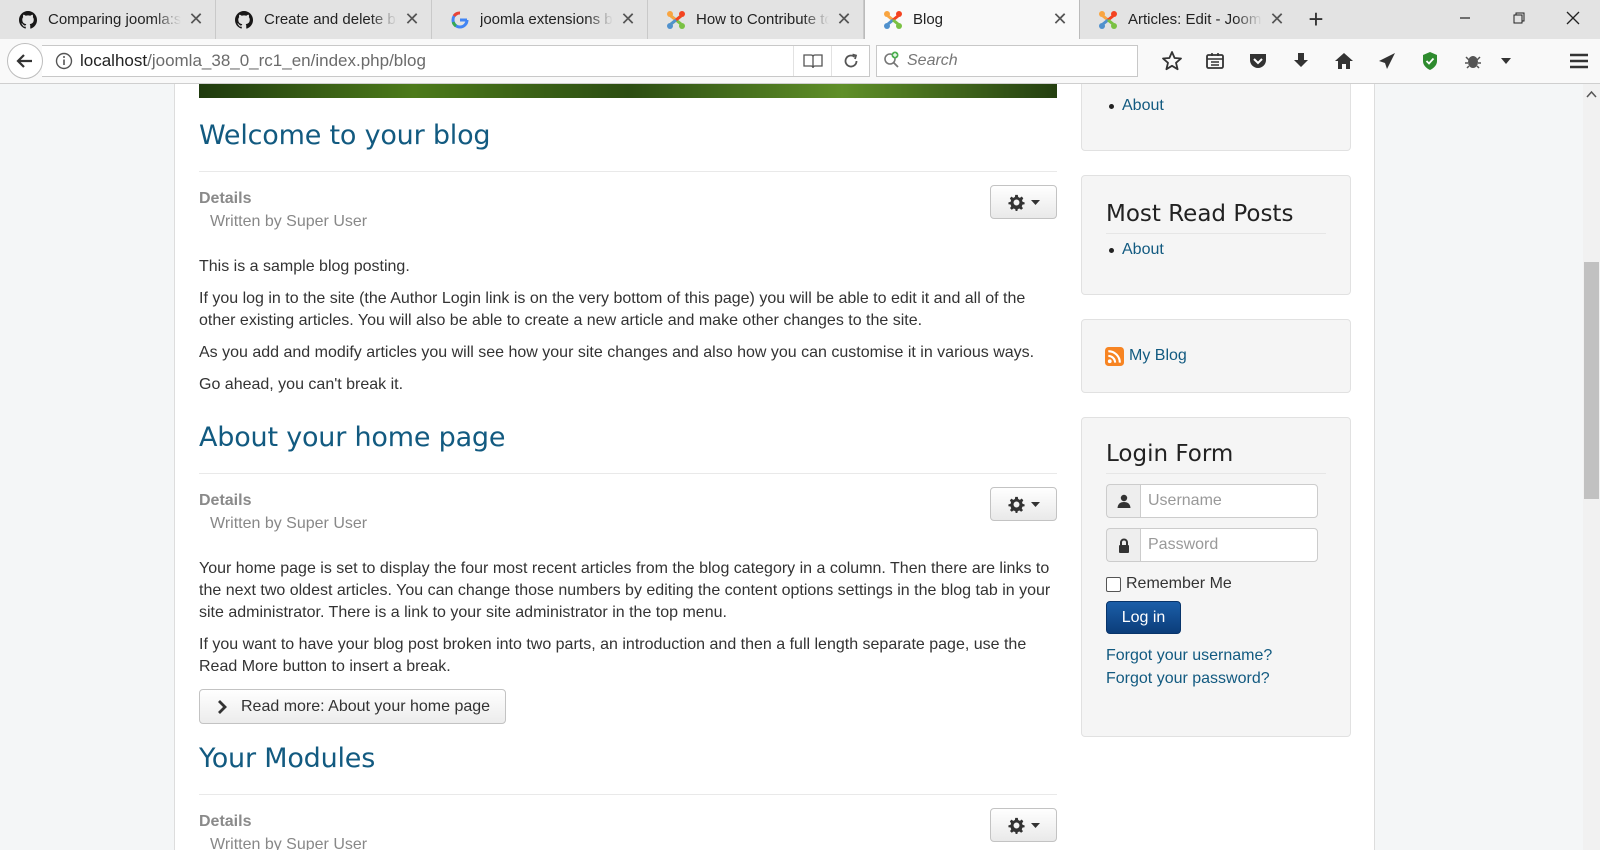 This screenshot has height=850, width=1600. I want to click on browser-tab: Articles: Edit - Joomla ✕, so click(1188, 19).